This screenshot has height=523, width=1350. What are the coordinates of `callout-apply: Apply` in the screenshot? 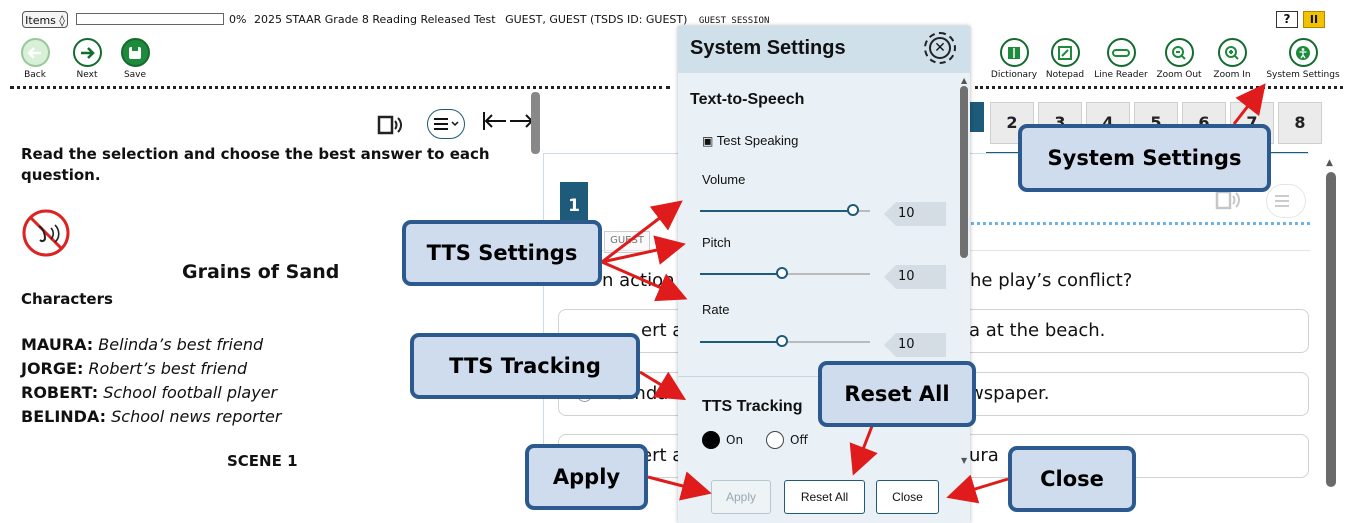 It's located at (586, 477).